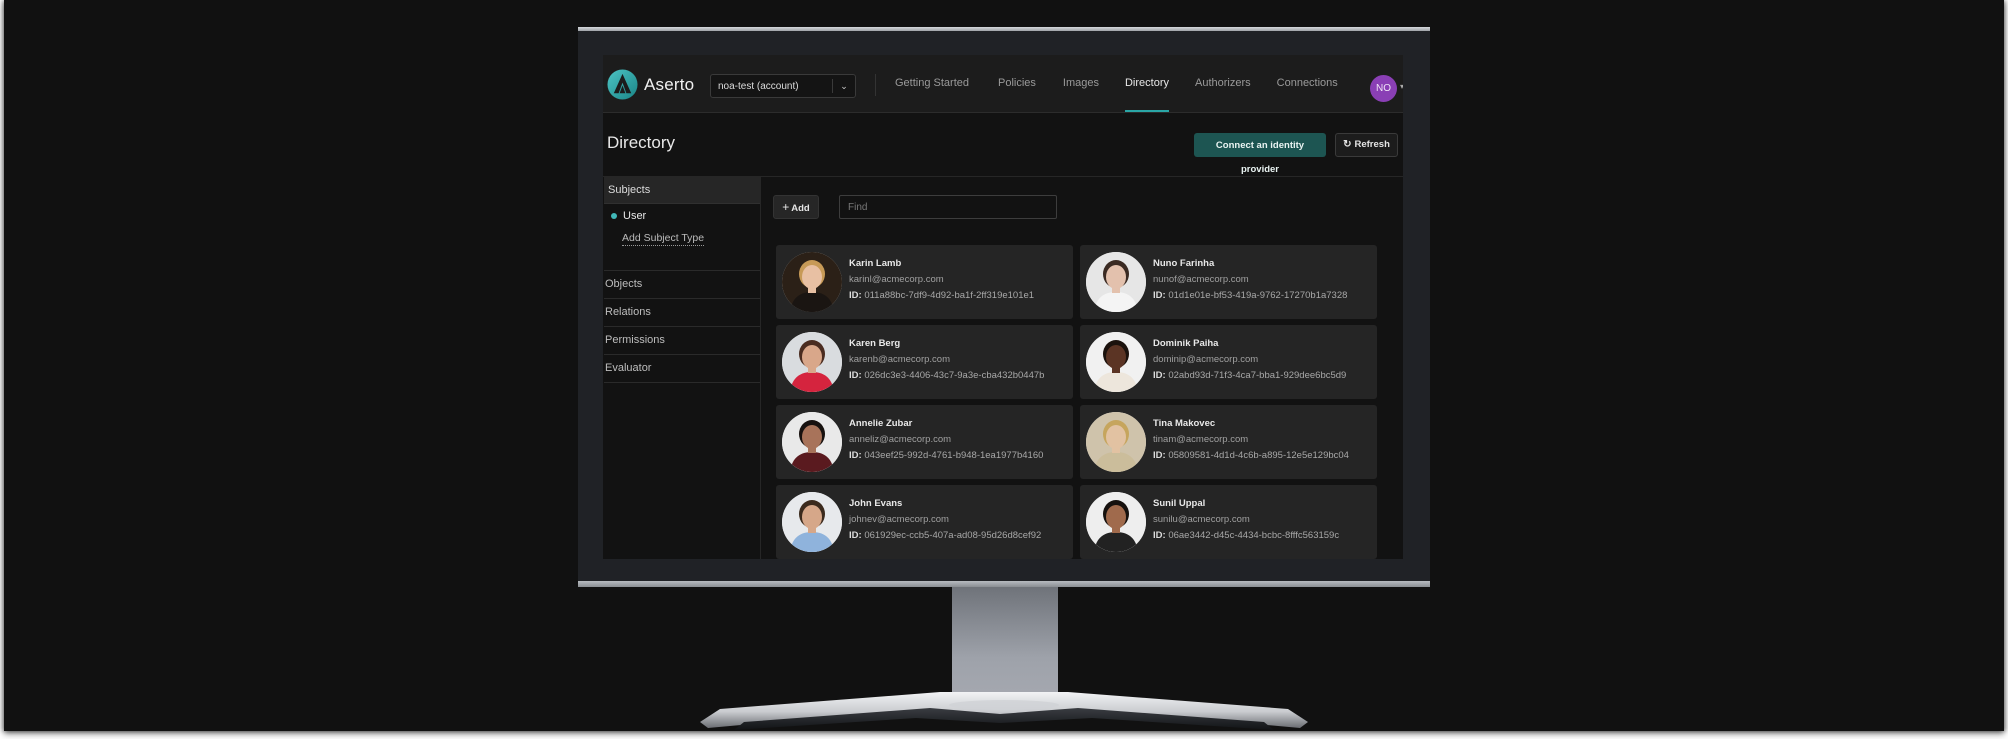 The height and width of the screenshot is (739, 2008). Describe the element at coordinates (614, 215) in the screenshot. I see `active-dot-icon` at that location.